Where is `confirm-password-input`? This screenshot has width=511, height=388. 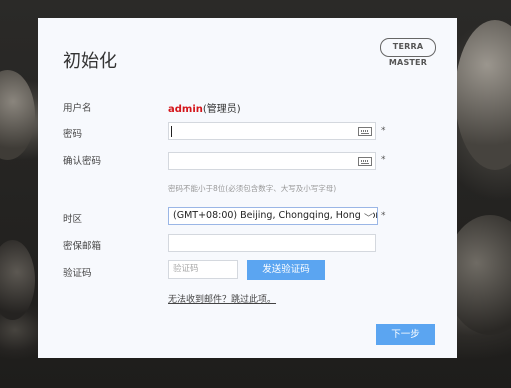 confirm-password-input is located at coordinates (272, 161).